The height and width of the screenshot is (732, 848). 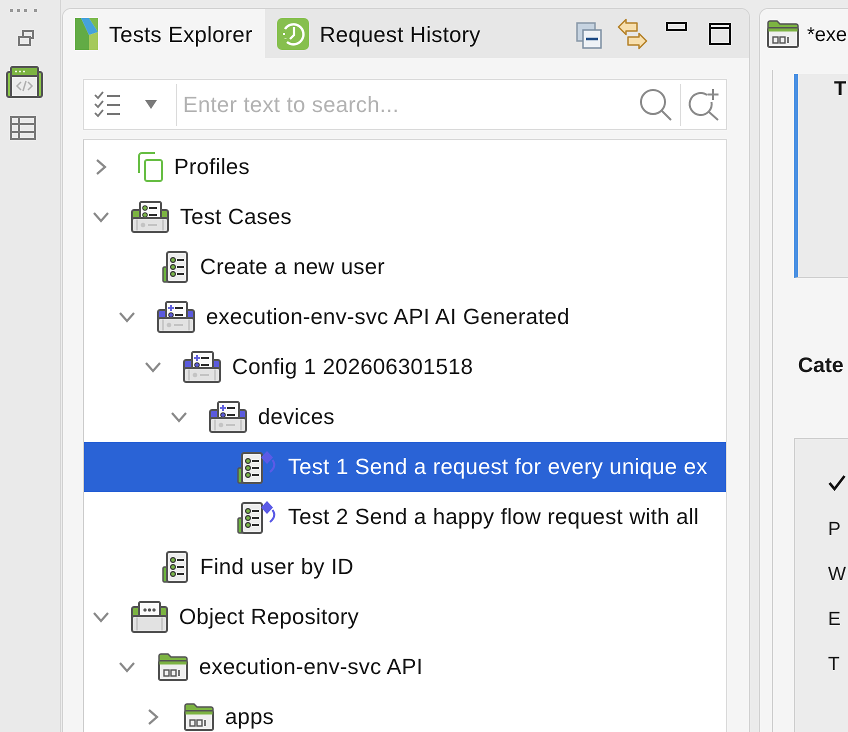 What do you see at coordinates (405, 667) in the screenshot?
I see `tree-item: execution-env-svc API` at bounding box center [405, 667].